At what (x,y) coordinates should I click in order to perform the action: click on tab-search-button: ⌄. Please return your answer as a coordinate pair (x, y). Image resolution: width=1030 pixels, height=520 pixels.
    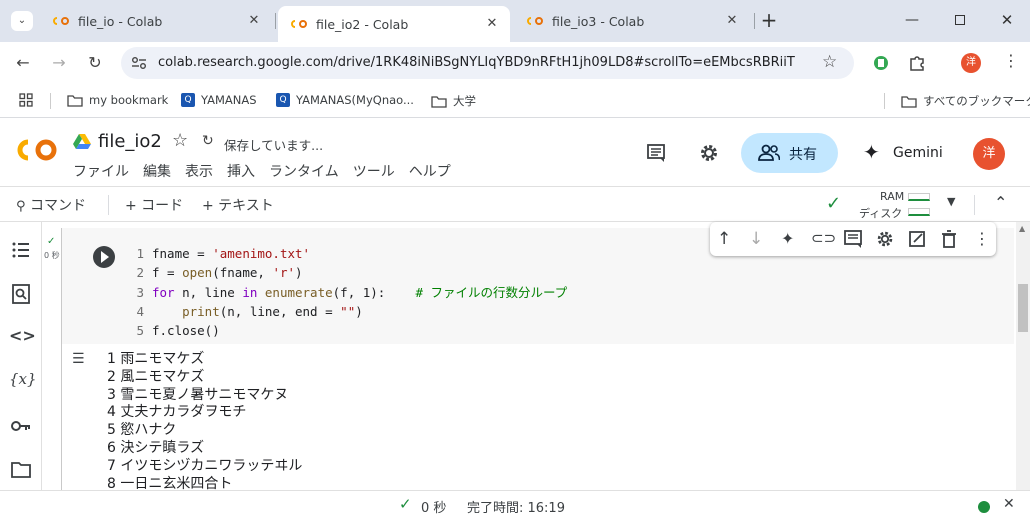
    Looking at the image, I should click on (22, 21).